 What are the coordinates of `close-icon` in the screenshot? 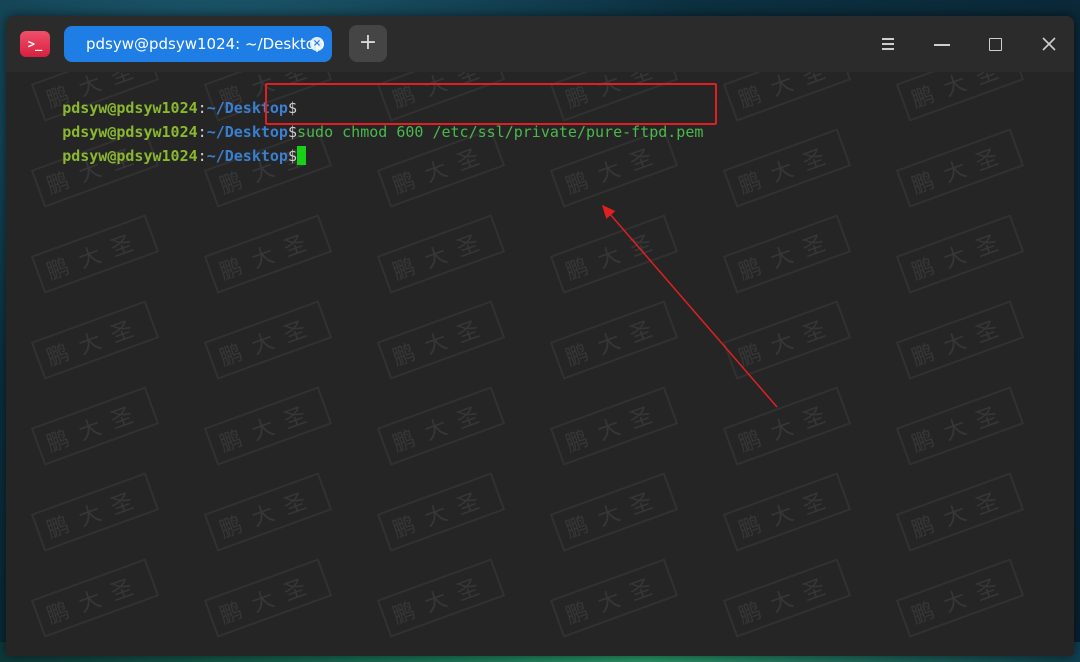 It's located at (1049, 44).